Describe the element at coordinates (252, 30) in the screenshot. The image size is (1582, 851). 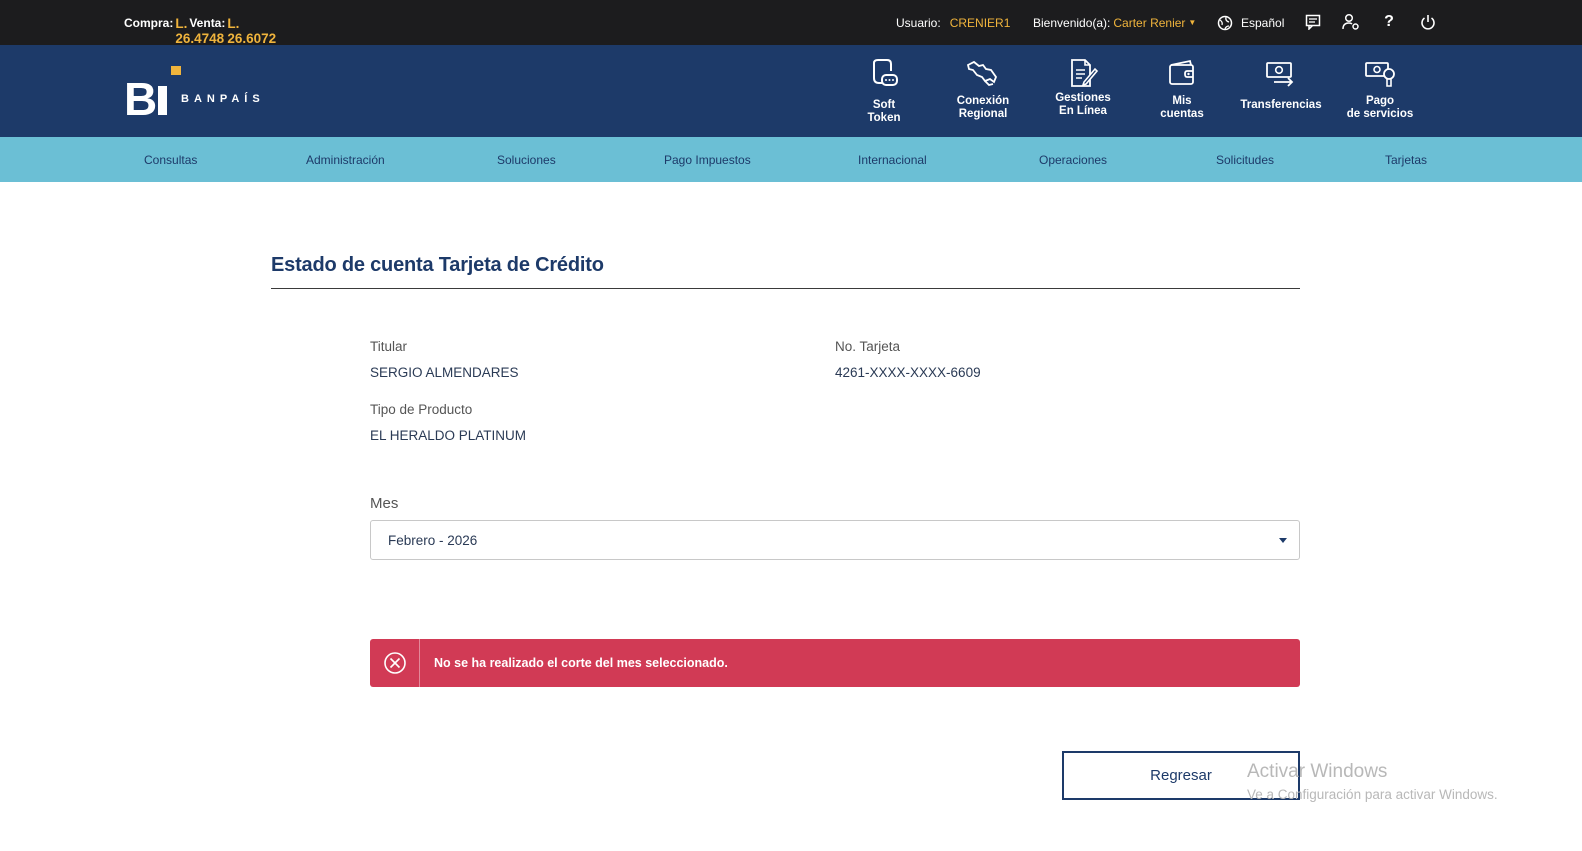
I see `venta-value: L. 26.6072` at that location.